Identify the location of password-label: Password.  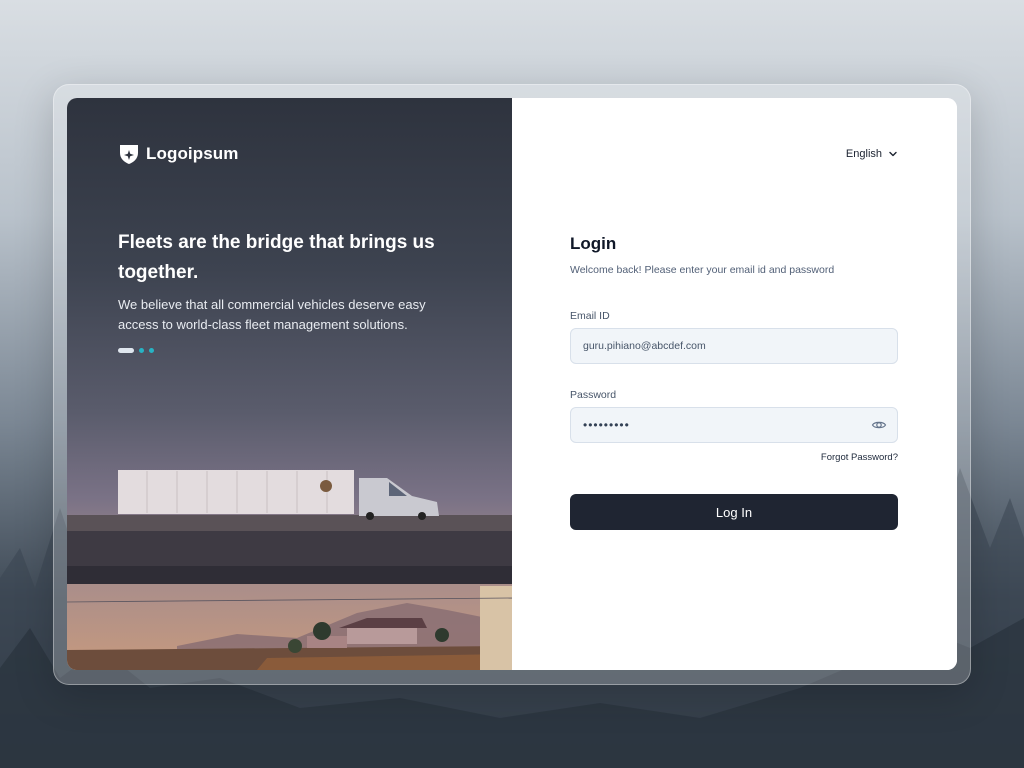
(593, 395).